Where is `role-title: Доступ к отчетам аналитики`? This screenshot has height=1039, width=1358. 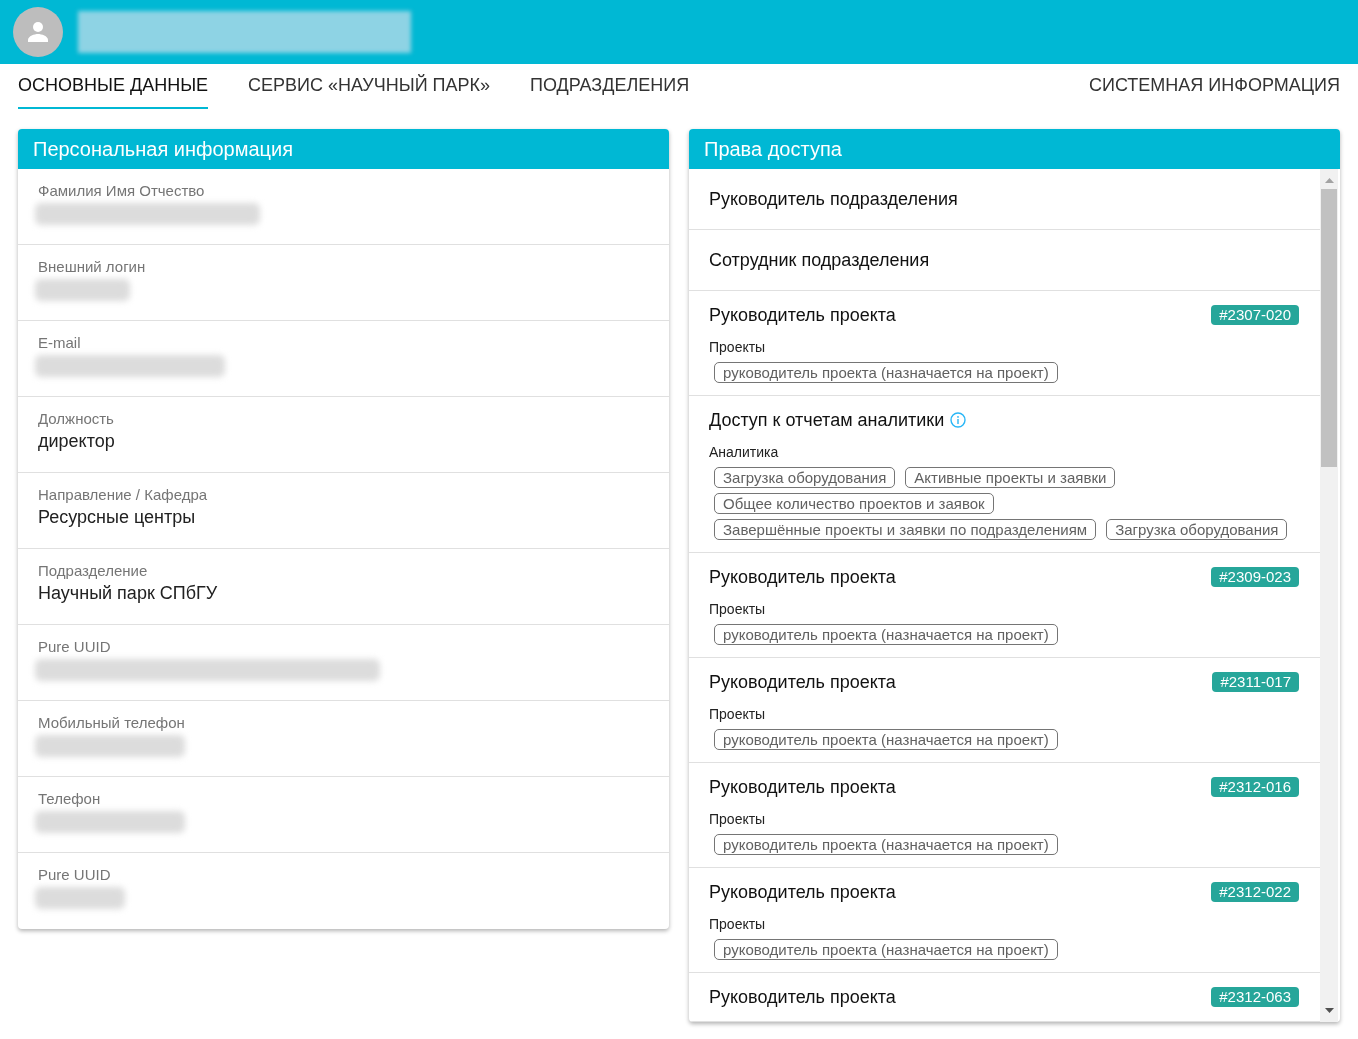 role-title: Доступ к отчетам аналитики is located at coordinates (827, 420).